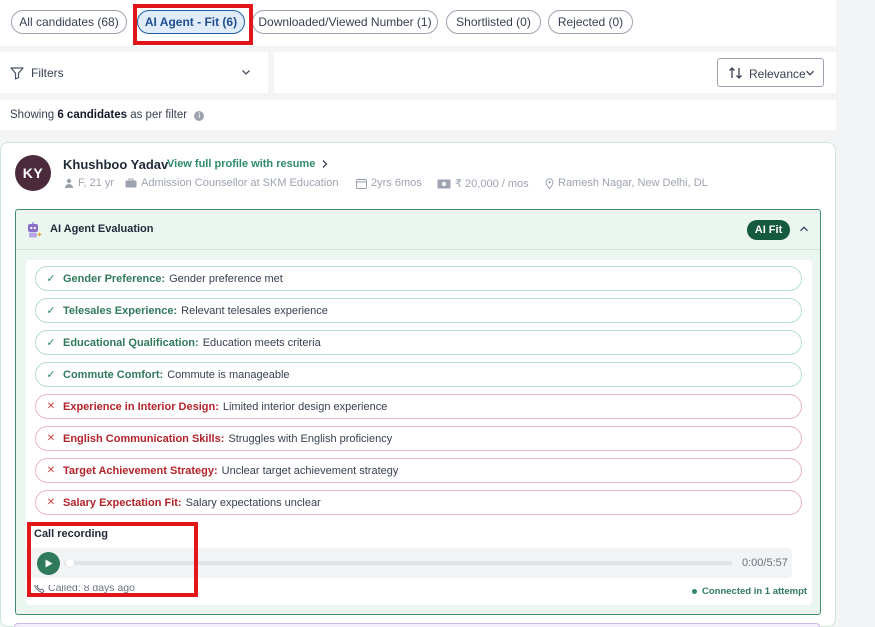 The image size is (875, 627). I want to click on info-icon: i, so click(199, 116).